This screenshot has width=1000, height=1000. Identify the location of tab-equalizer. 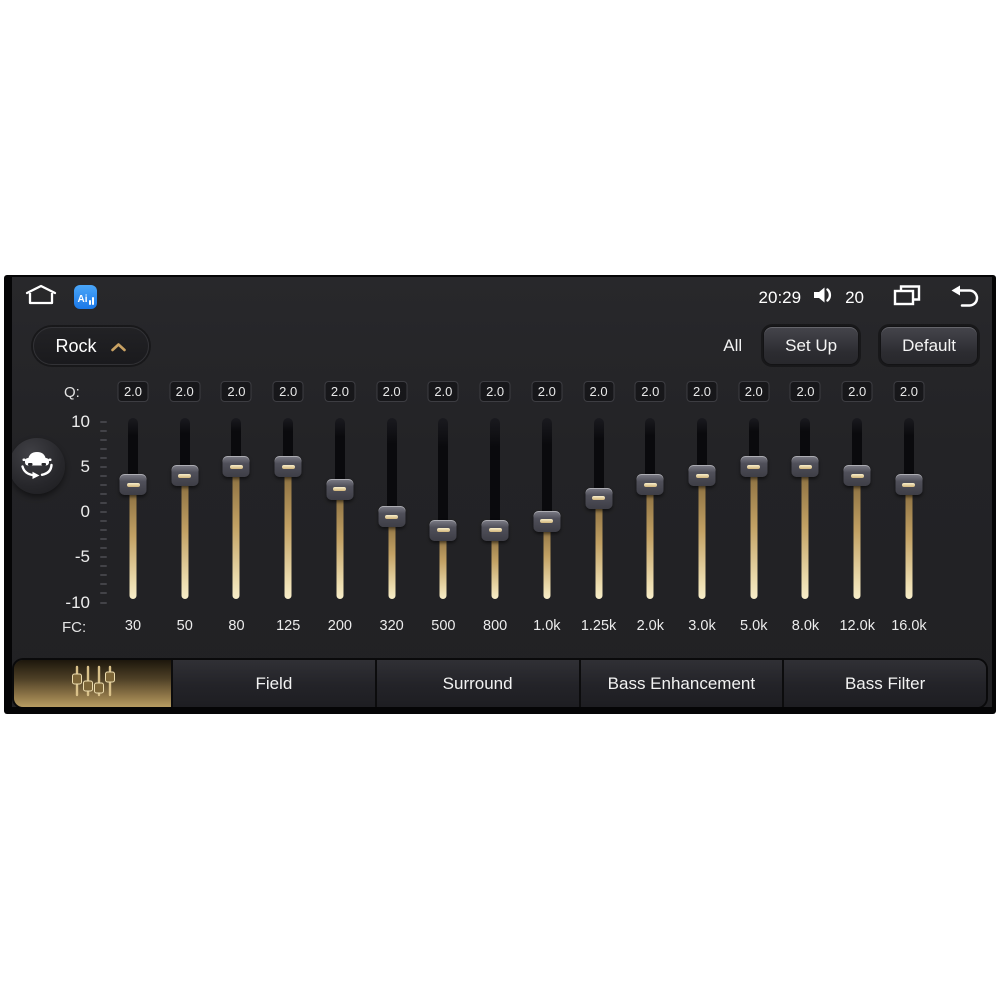
(92, 683).